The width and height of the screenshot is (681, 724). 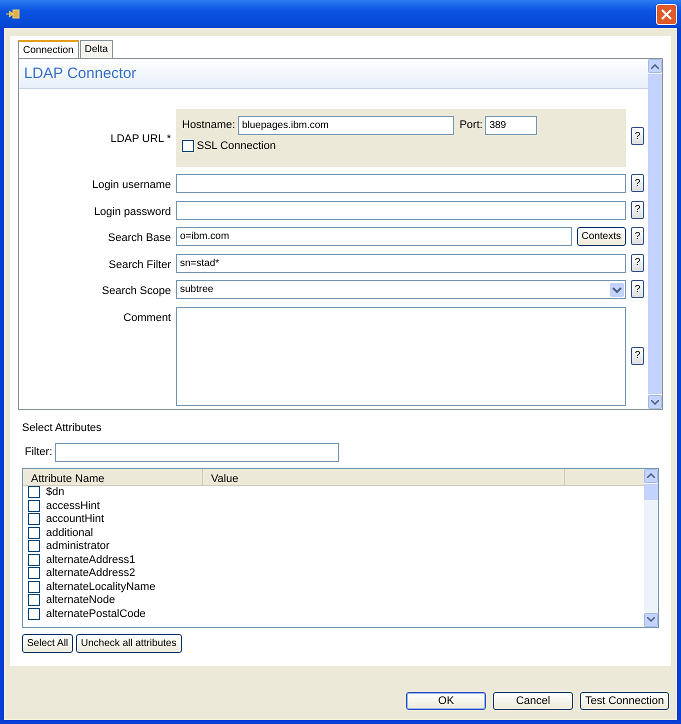 I want to click on attribute-name: alternateLocalityName, so click(x=101, y=587).